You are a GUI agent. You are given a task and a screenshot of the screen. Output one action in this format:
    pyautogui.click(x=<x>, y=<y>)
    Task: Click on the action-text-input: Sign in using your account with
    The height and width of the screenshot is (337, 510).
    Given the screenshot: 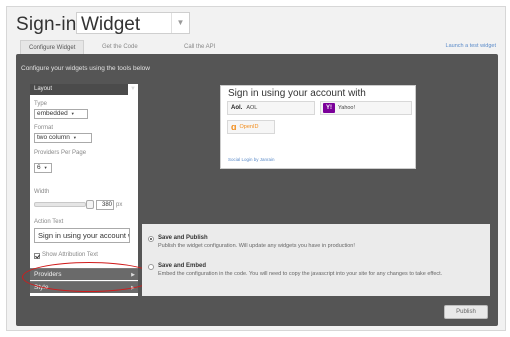 What is the action you would take?
    pyautogui.click(x=82, y=235)
    